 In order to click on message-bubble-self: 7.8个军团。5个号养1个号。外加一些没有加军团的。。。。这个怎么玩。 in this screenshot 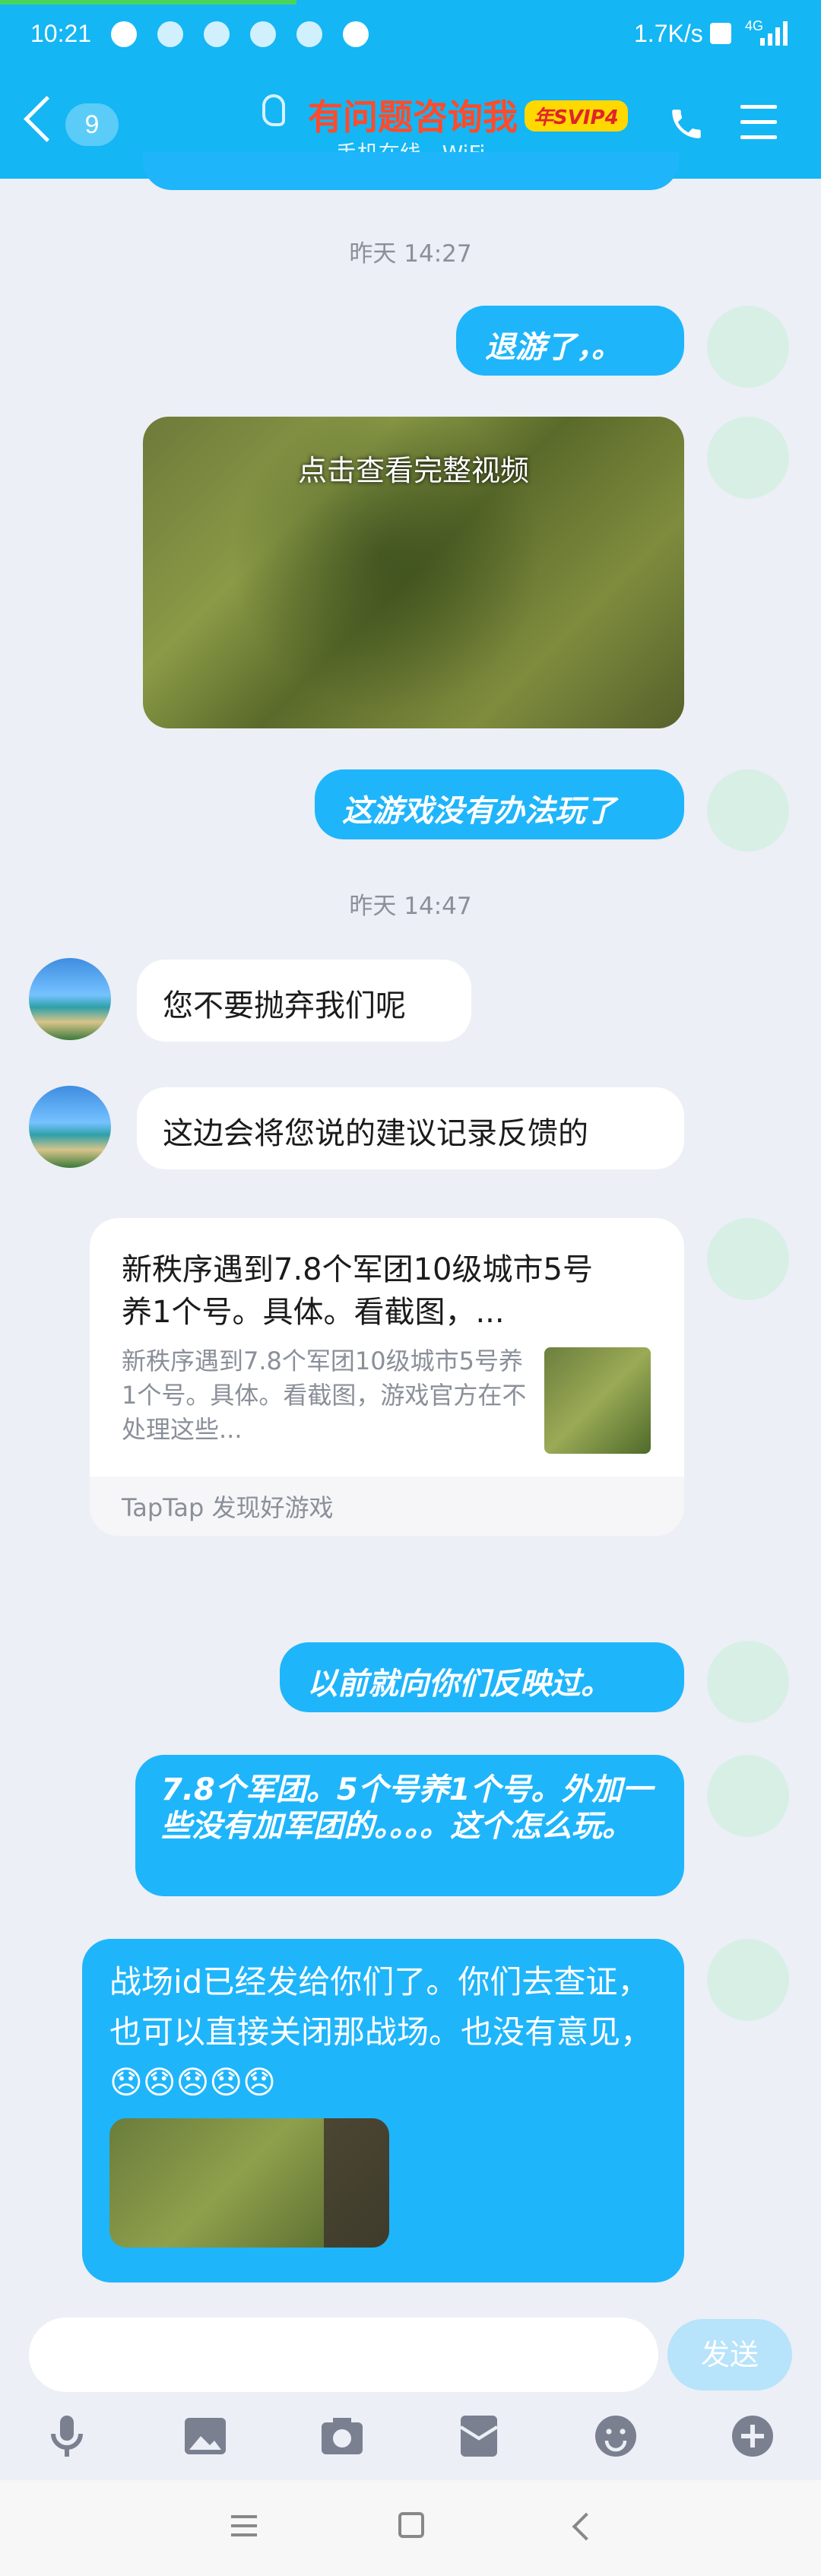, I will do `click(409, 1825)`.